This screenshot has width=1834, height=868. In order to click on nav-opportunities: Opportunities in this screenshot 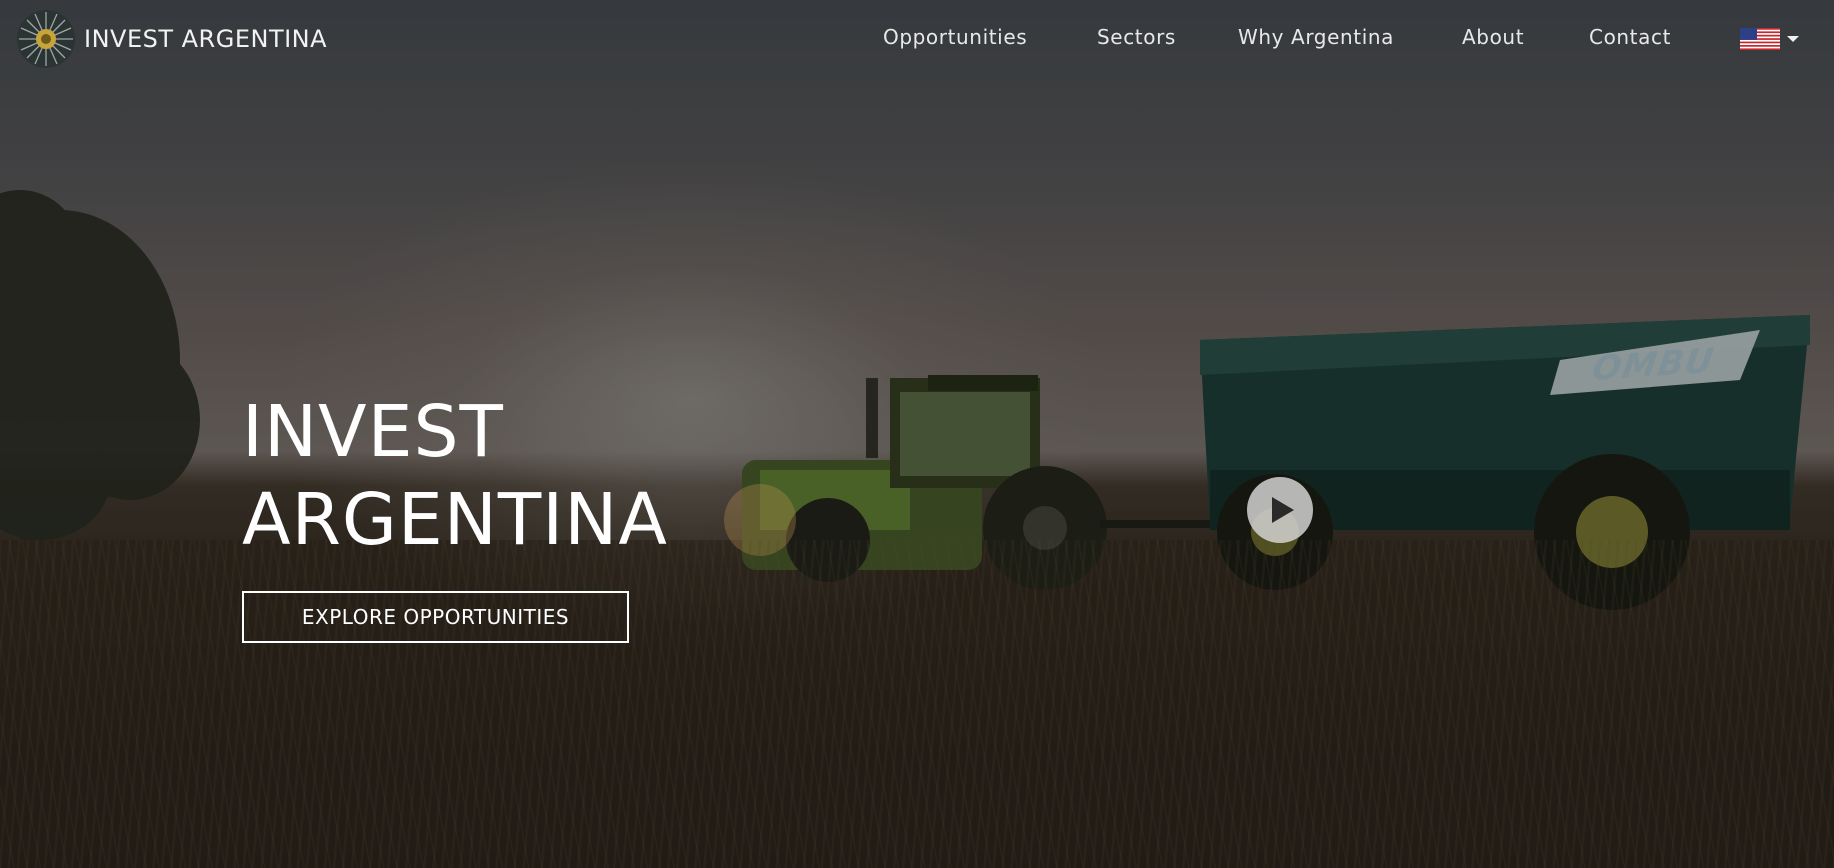, I will do `click(955, 37)`.